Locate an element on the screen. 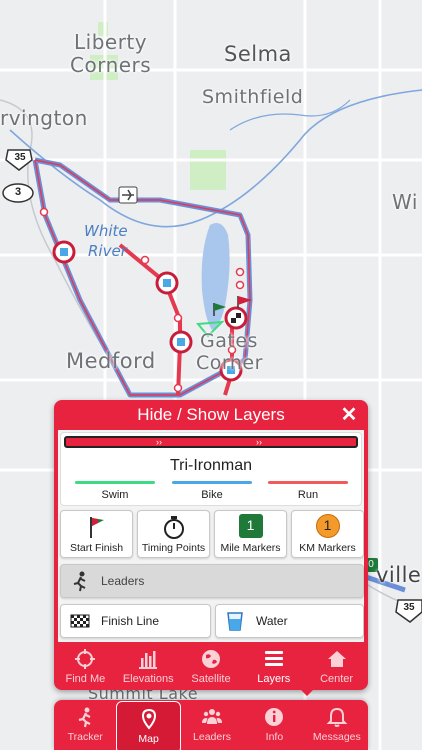  nav-label: Leaders is located at coordinates (212, 737).